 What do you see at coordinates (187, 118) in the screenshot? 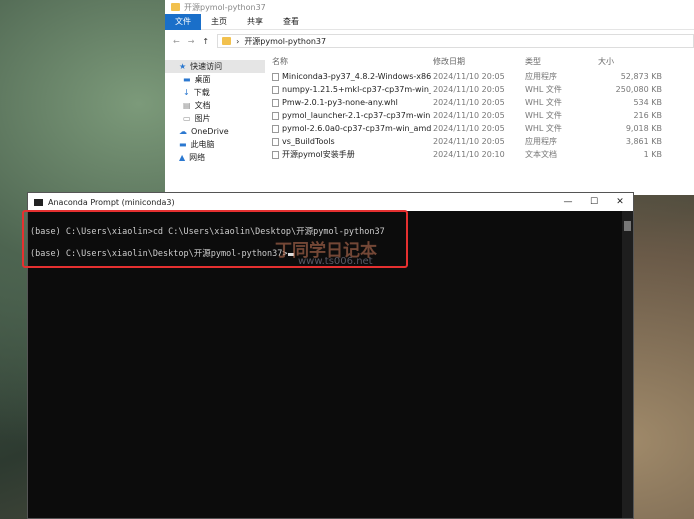
I see `picture-icon: ▭` at bounding box center [187, 118].